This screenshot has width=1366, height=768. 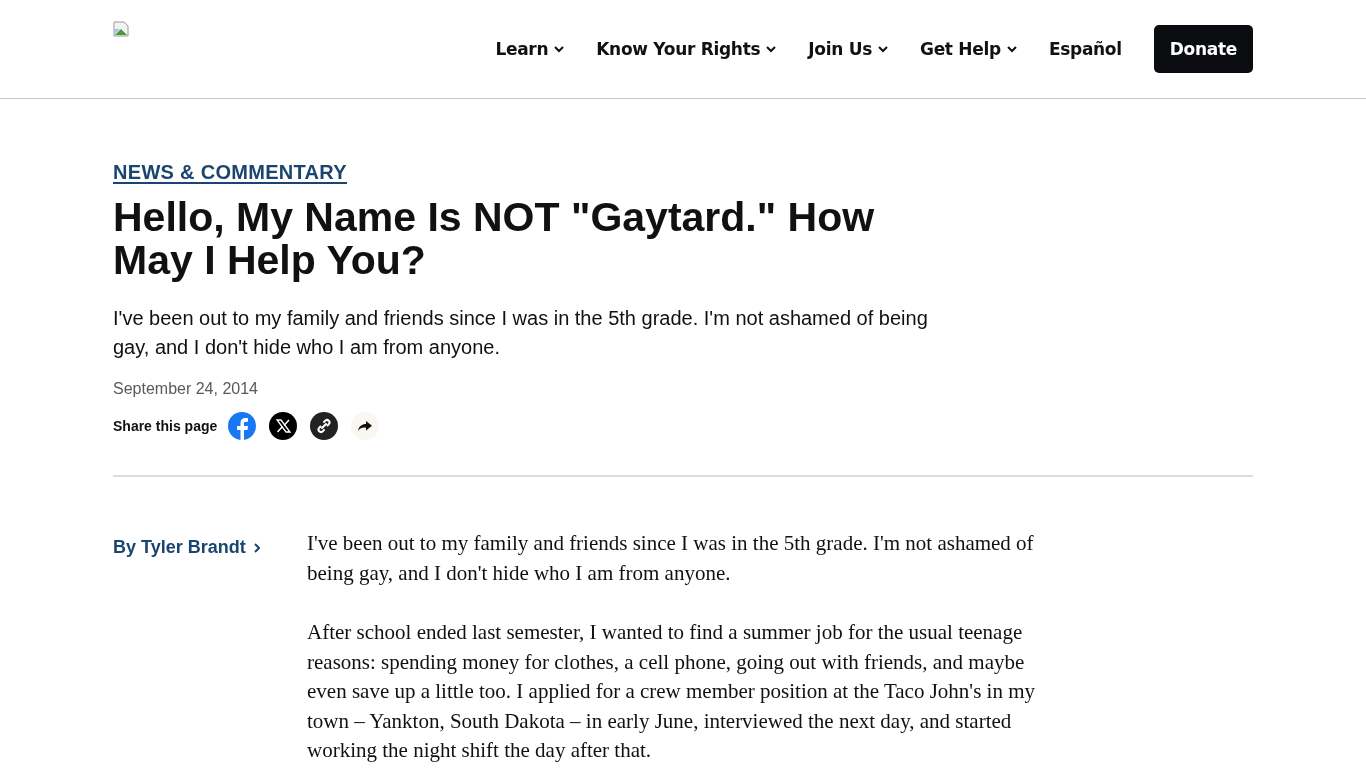 What do you see at coordinates (324, 426) in the screenshot?
I see `link-button` at bounding box center [324, 426].